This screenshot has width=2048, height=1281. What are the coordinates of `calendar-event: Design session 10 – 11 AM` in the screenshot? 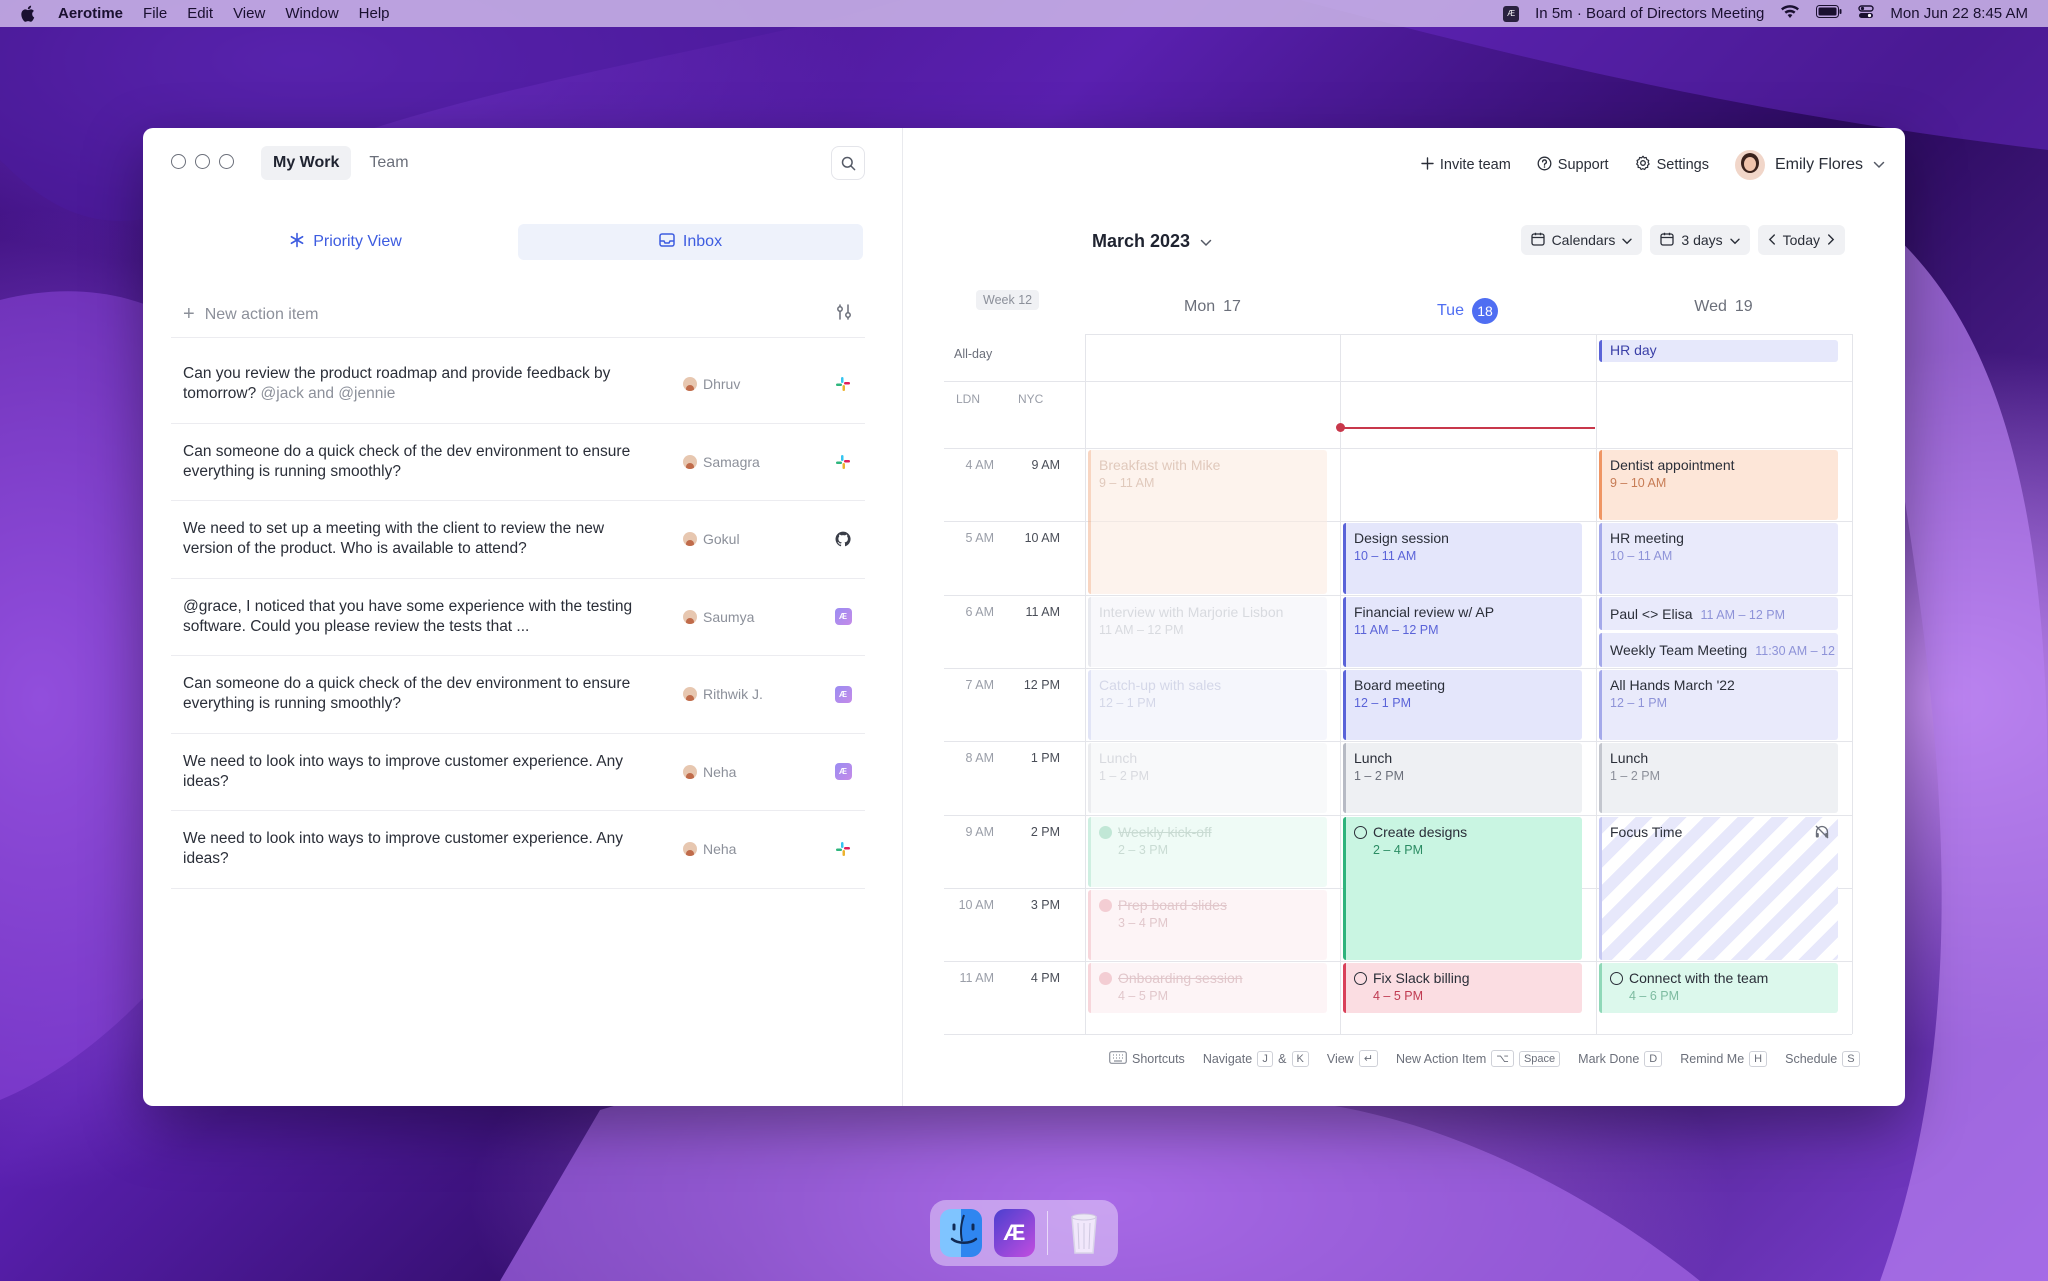 It's located at (1462, 558).